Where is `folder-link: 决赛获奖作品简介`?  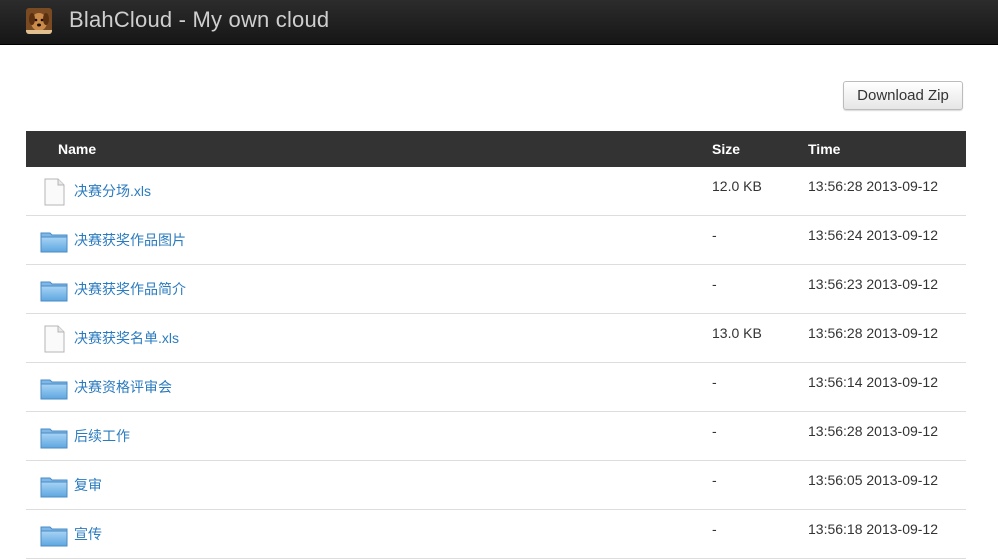 folder-link: 决赛获奖作品简介 is located at coordinates (130, 289).